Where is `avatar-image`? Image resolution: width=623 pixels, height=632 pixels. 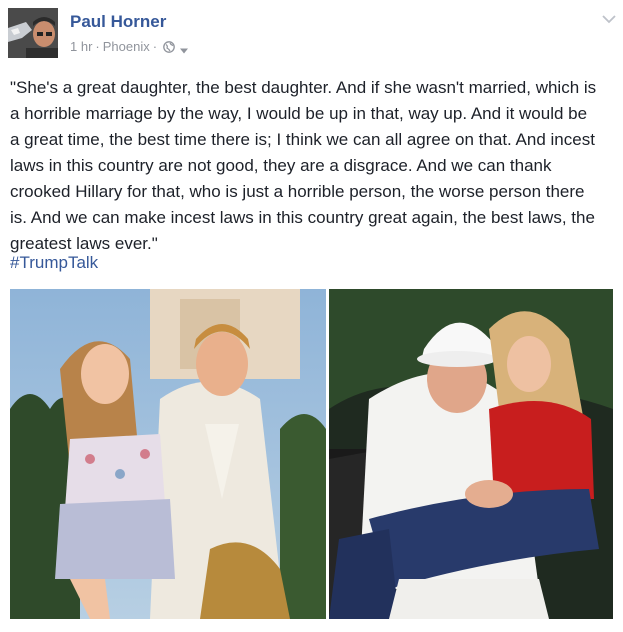
avatar-image is located at coordinates (33, 33).